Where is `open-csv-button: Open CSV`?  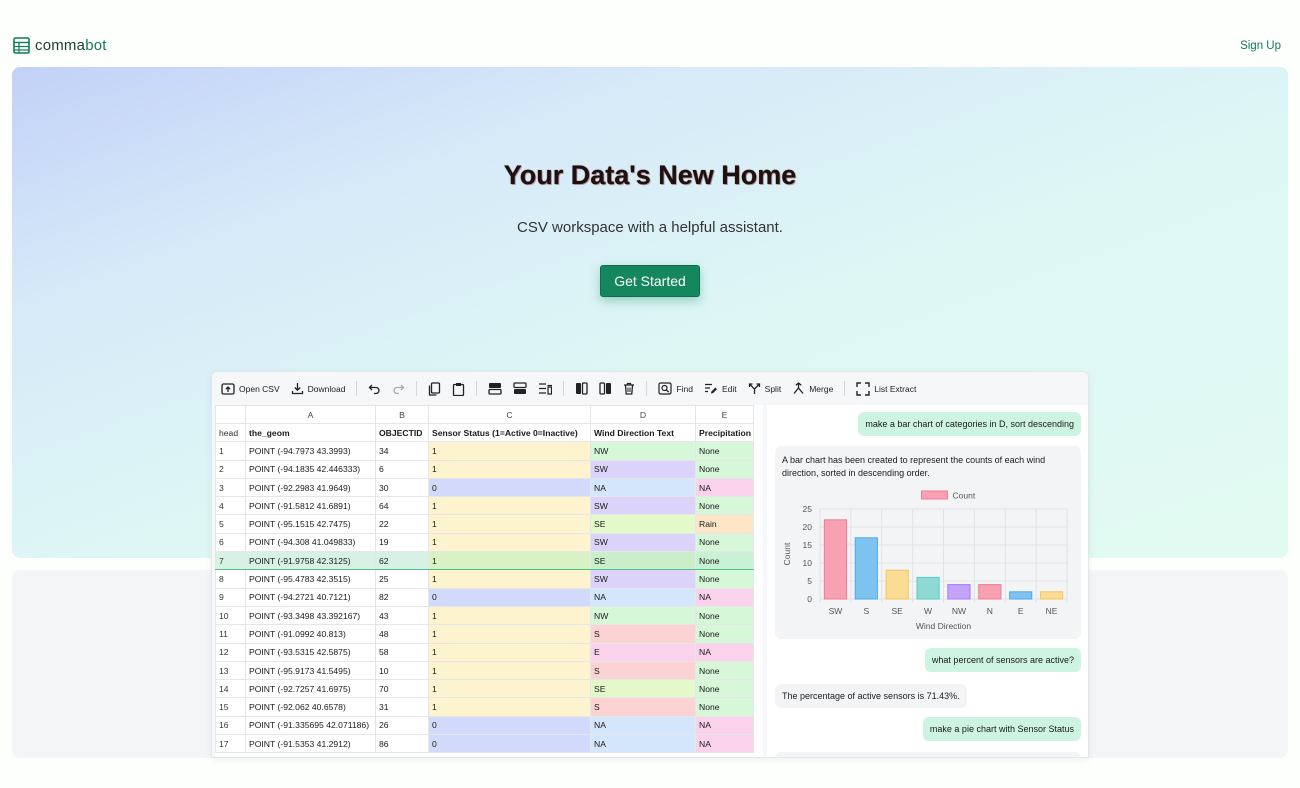 open-csv-button: Open CSV is located at coordinates (250, 388).